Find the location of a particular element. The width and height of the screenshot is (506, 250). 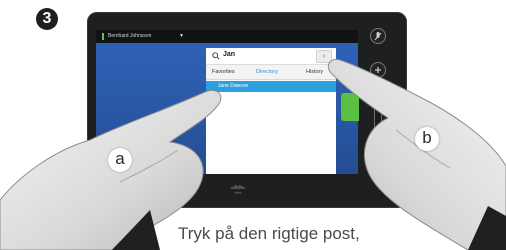

microphone-icon is located at coordinates (378, 36).